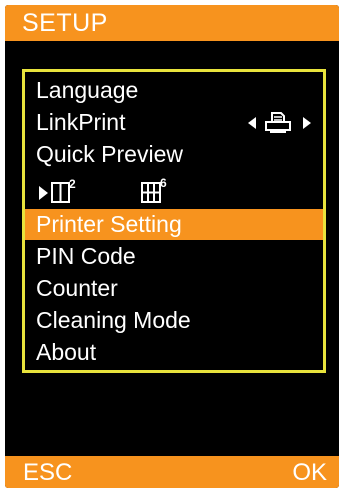 Image resolution: width=344 pixels, height=493 pixels. I want to click on menu-item-label: Printer Setting, so click(109, 224).